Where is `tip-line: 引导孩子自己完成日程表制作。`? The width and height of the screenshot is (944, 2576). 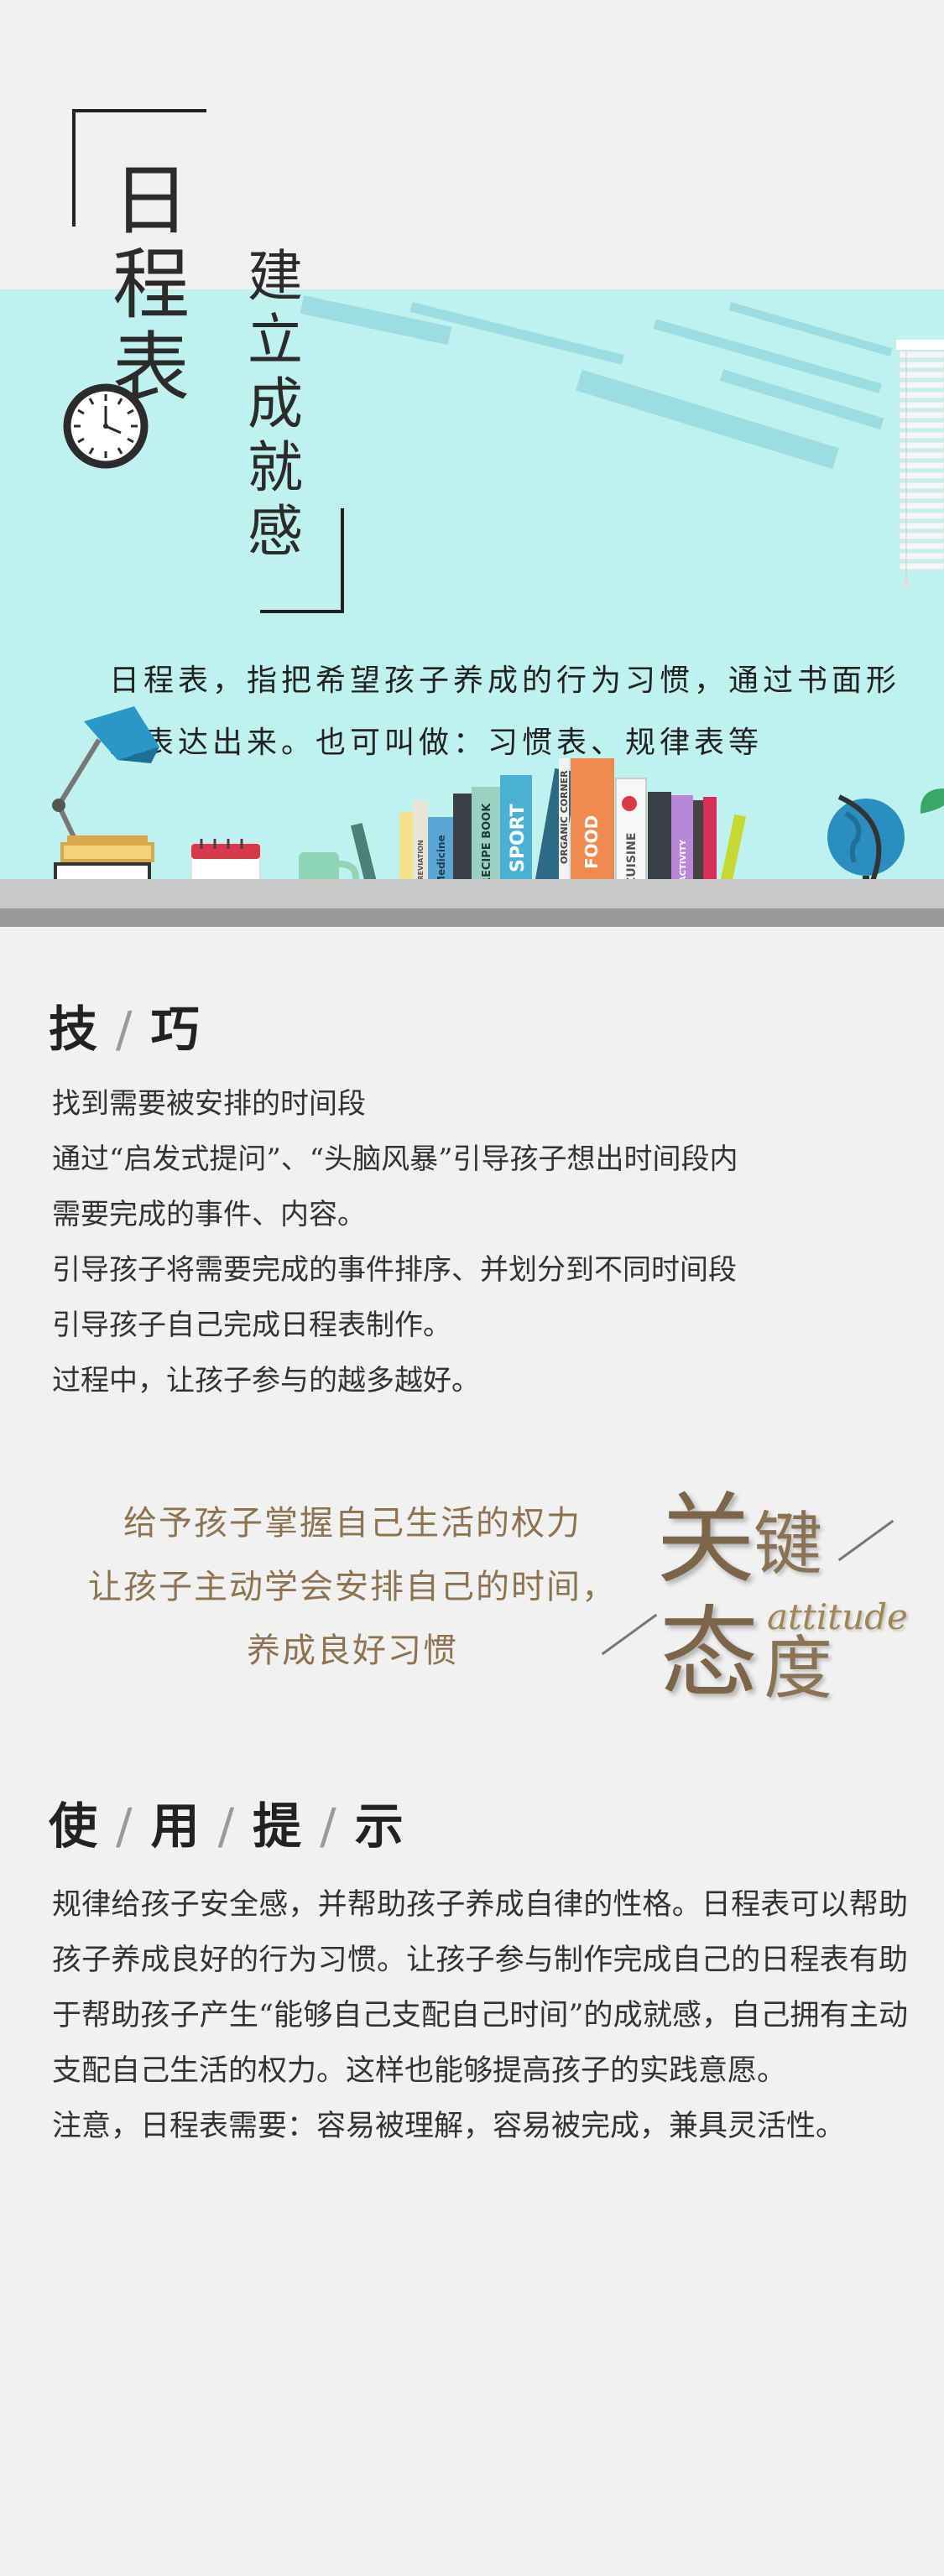 tip-line: 引导孩子自己完成日程表制作。 is located at coordinates (252, 1325).